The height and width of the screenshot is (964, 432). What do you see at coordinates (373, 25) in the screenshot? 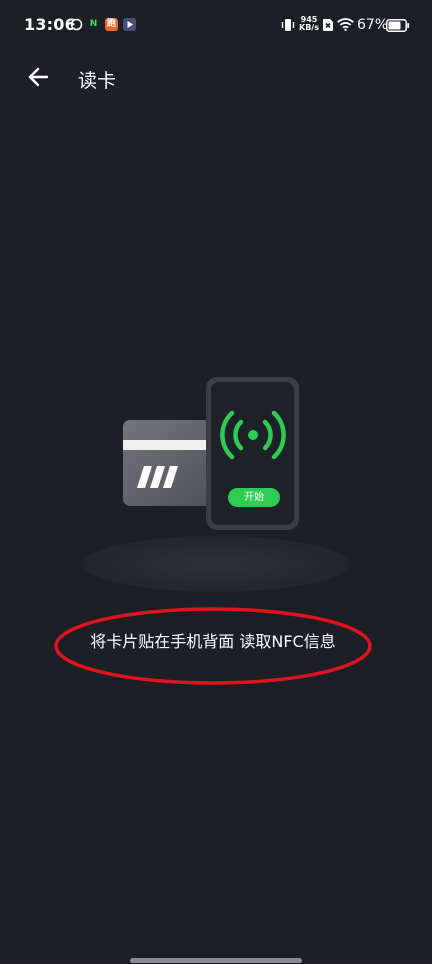
I see `battery-percent: 67%` at bounding box center [373, 25].